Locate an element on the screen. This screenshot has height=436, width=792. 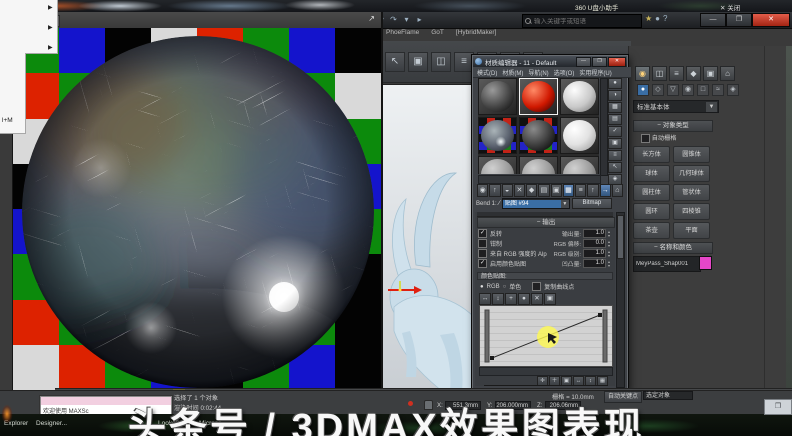
put-to-library-icon: ▤ is located at coordinates (544, 190).